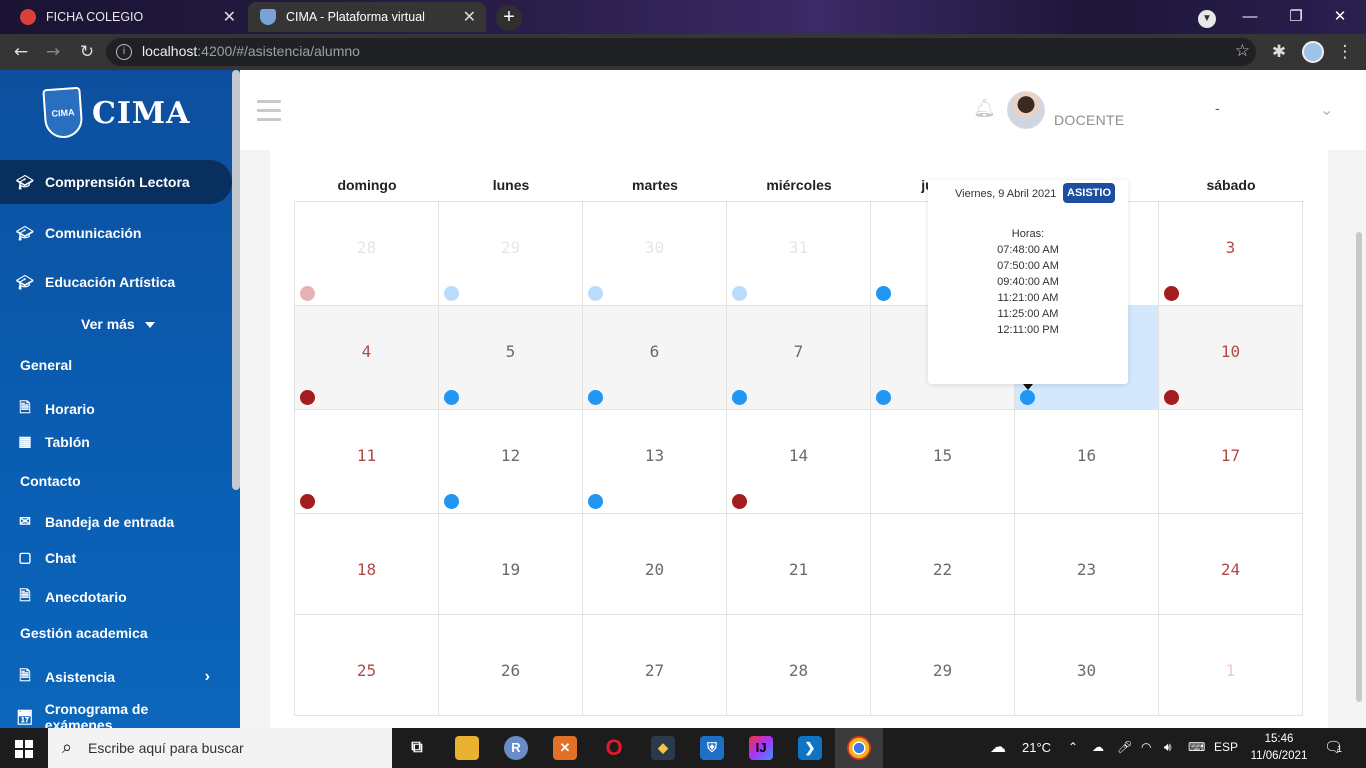 The width and height of the screenshot is (1366, 768). Describe the element at coordinates (799, 564) in the screenshot. I see `calendar-day-cell: 21` at that location.